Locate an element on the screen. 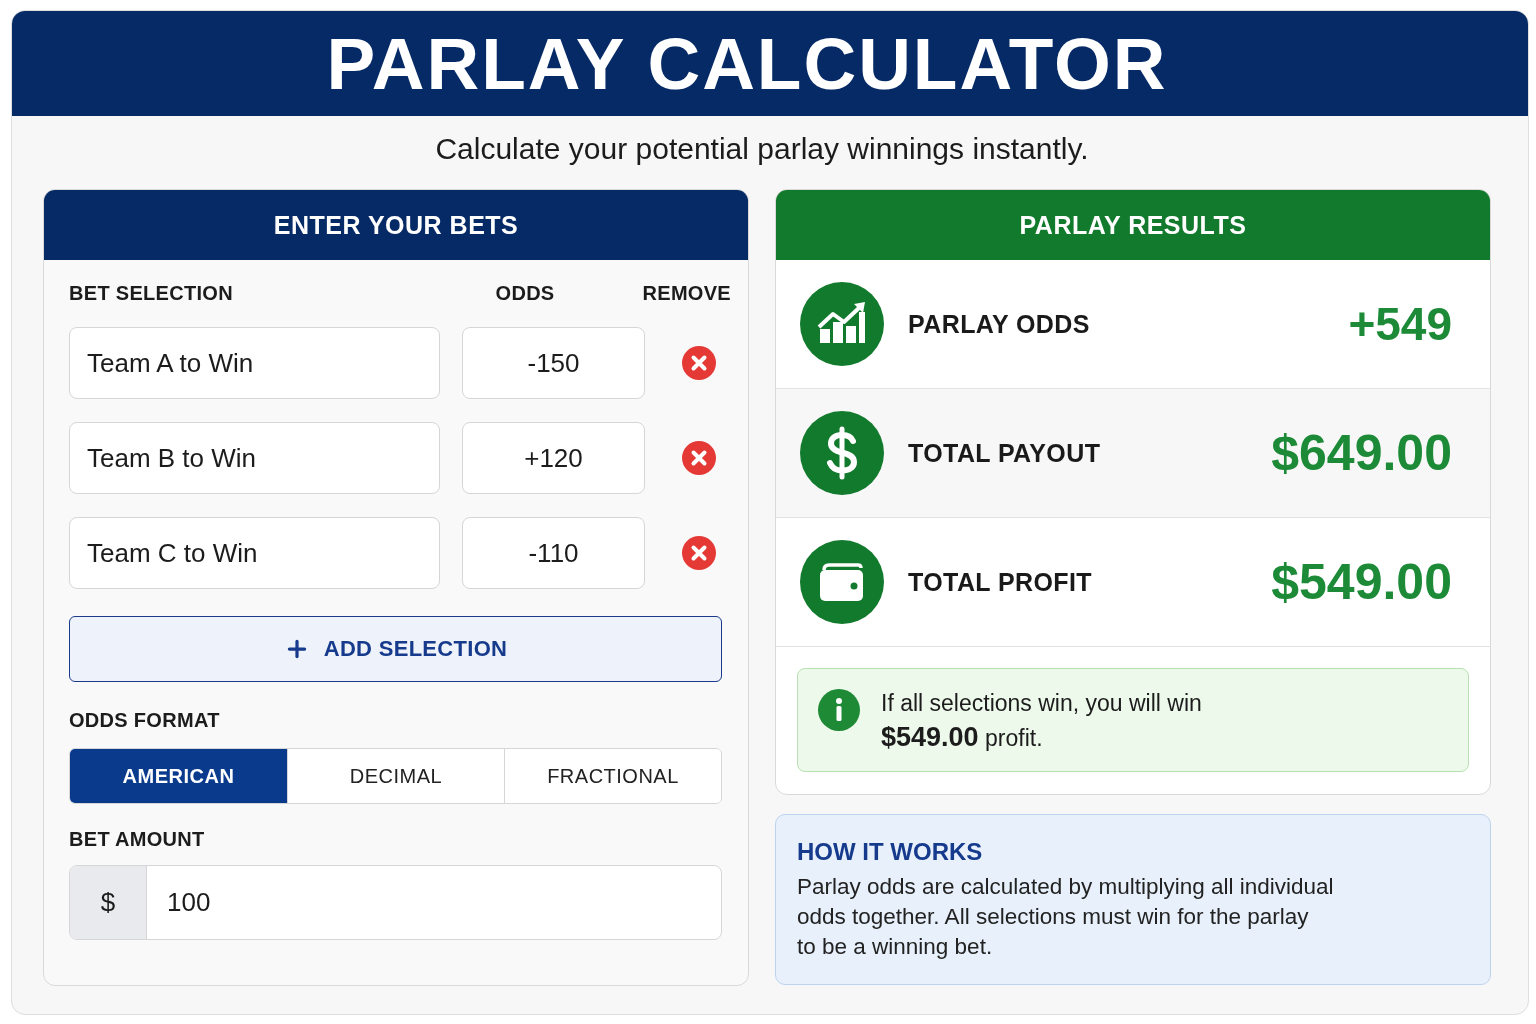 Image resolution: width=1536 pixels, height=1024 pixels. odds-input: +120 is located at coordinates (553, 458).